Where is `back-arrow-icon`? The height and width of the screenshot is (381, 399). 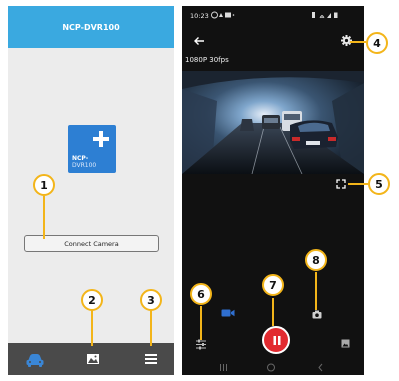 back-arrow-icon is located at coordinates (199, 41).